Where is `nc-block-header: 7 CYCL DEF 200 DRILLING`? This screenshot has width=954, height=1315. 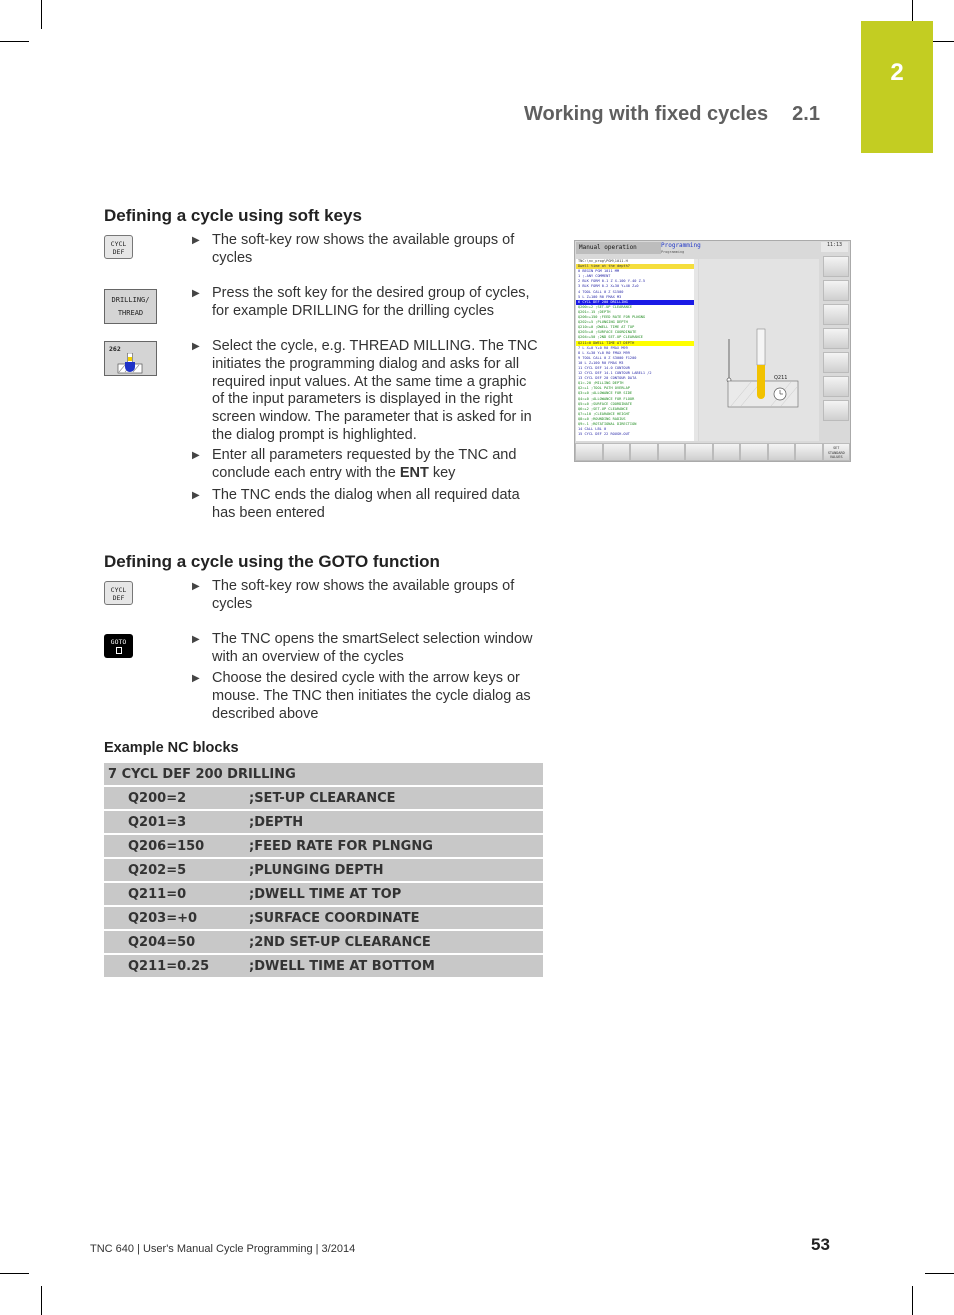 nc-block-header: 7 CYCL DEF 200 DRILLING is located at coordinates (323, 775).